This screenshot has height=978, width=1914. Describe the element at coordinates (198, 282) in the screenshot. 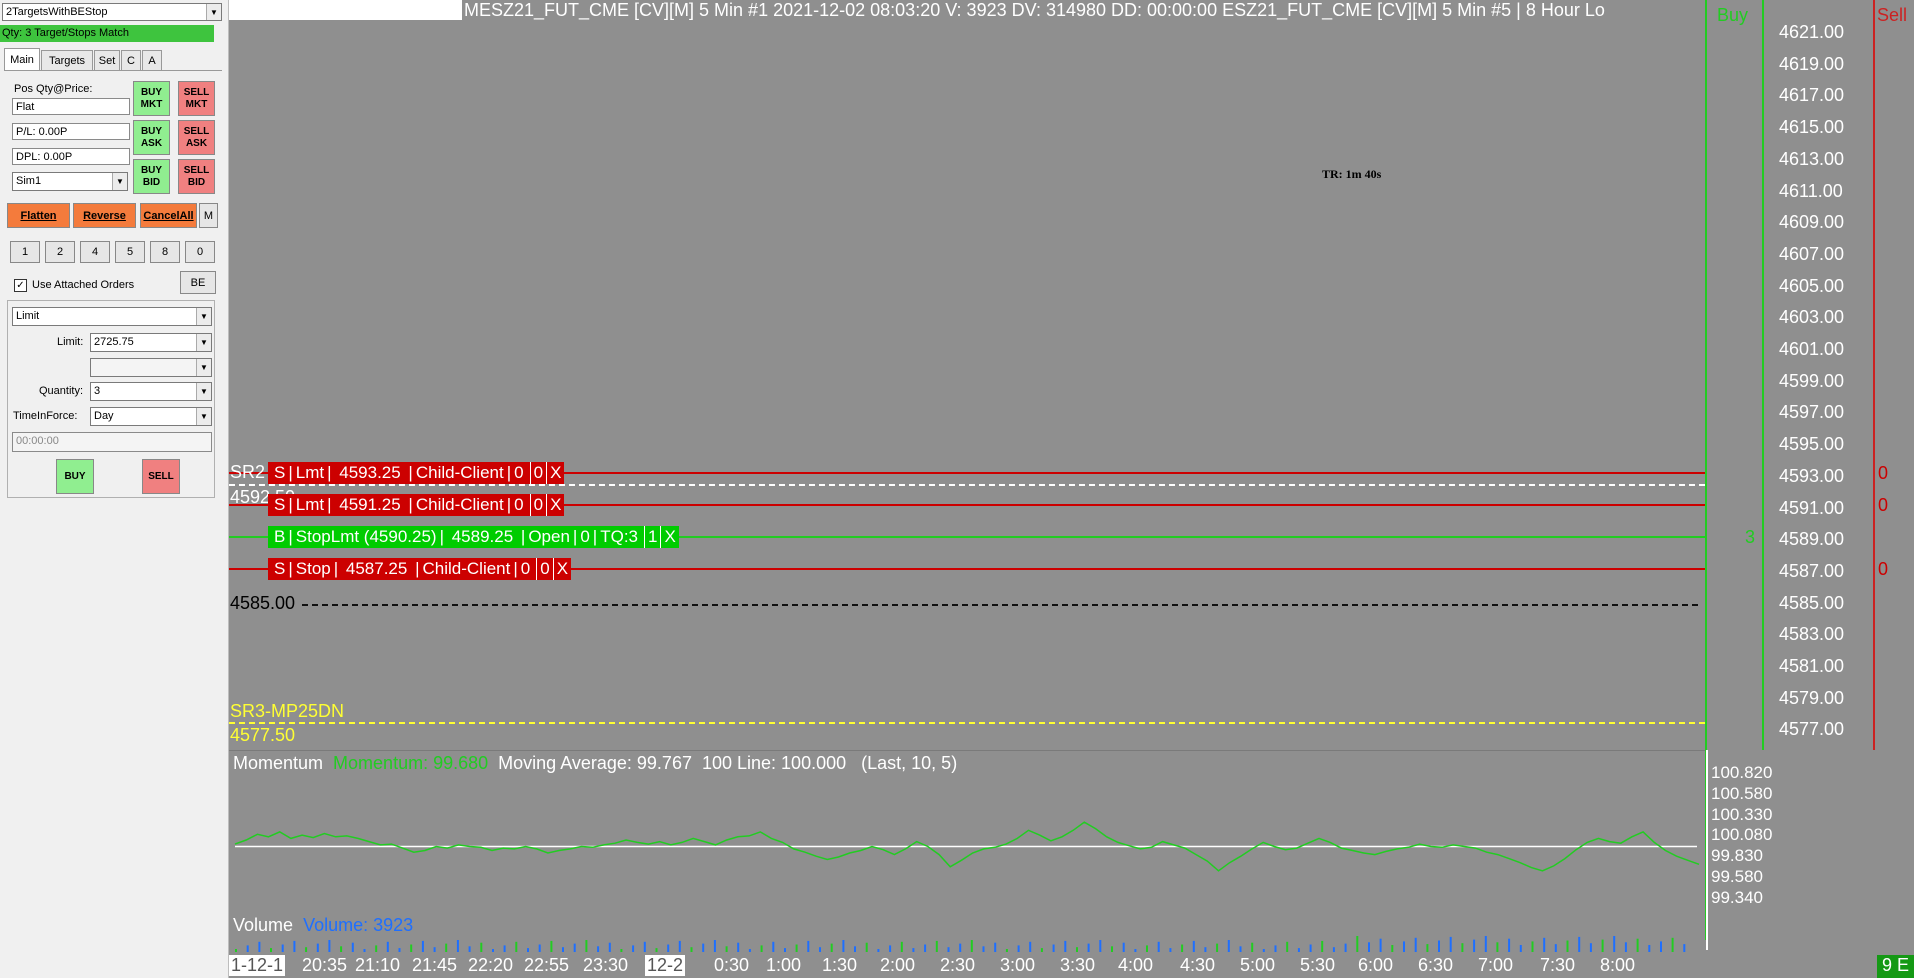

I see `breakeven-button: BE` at that location.